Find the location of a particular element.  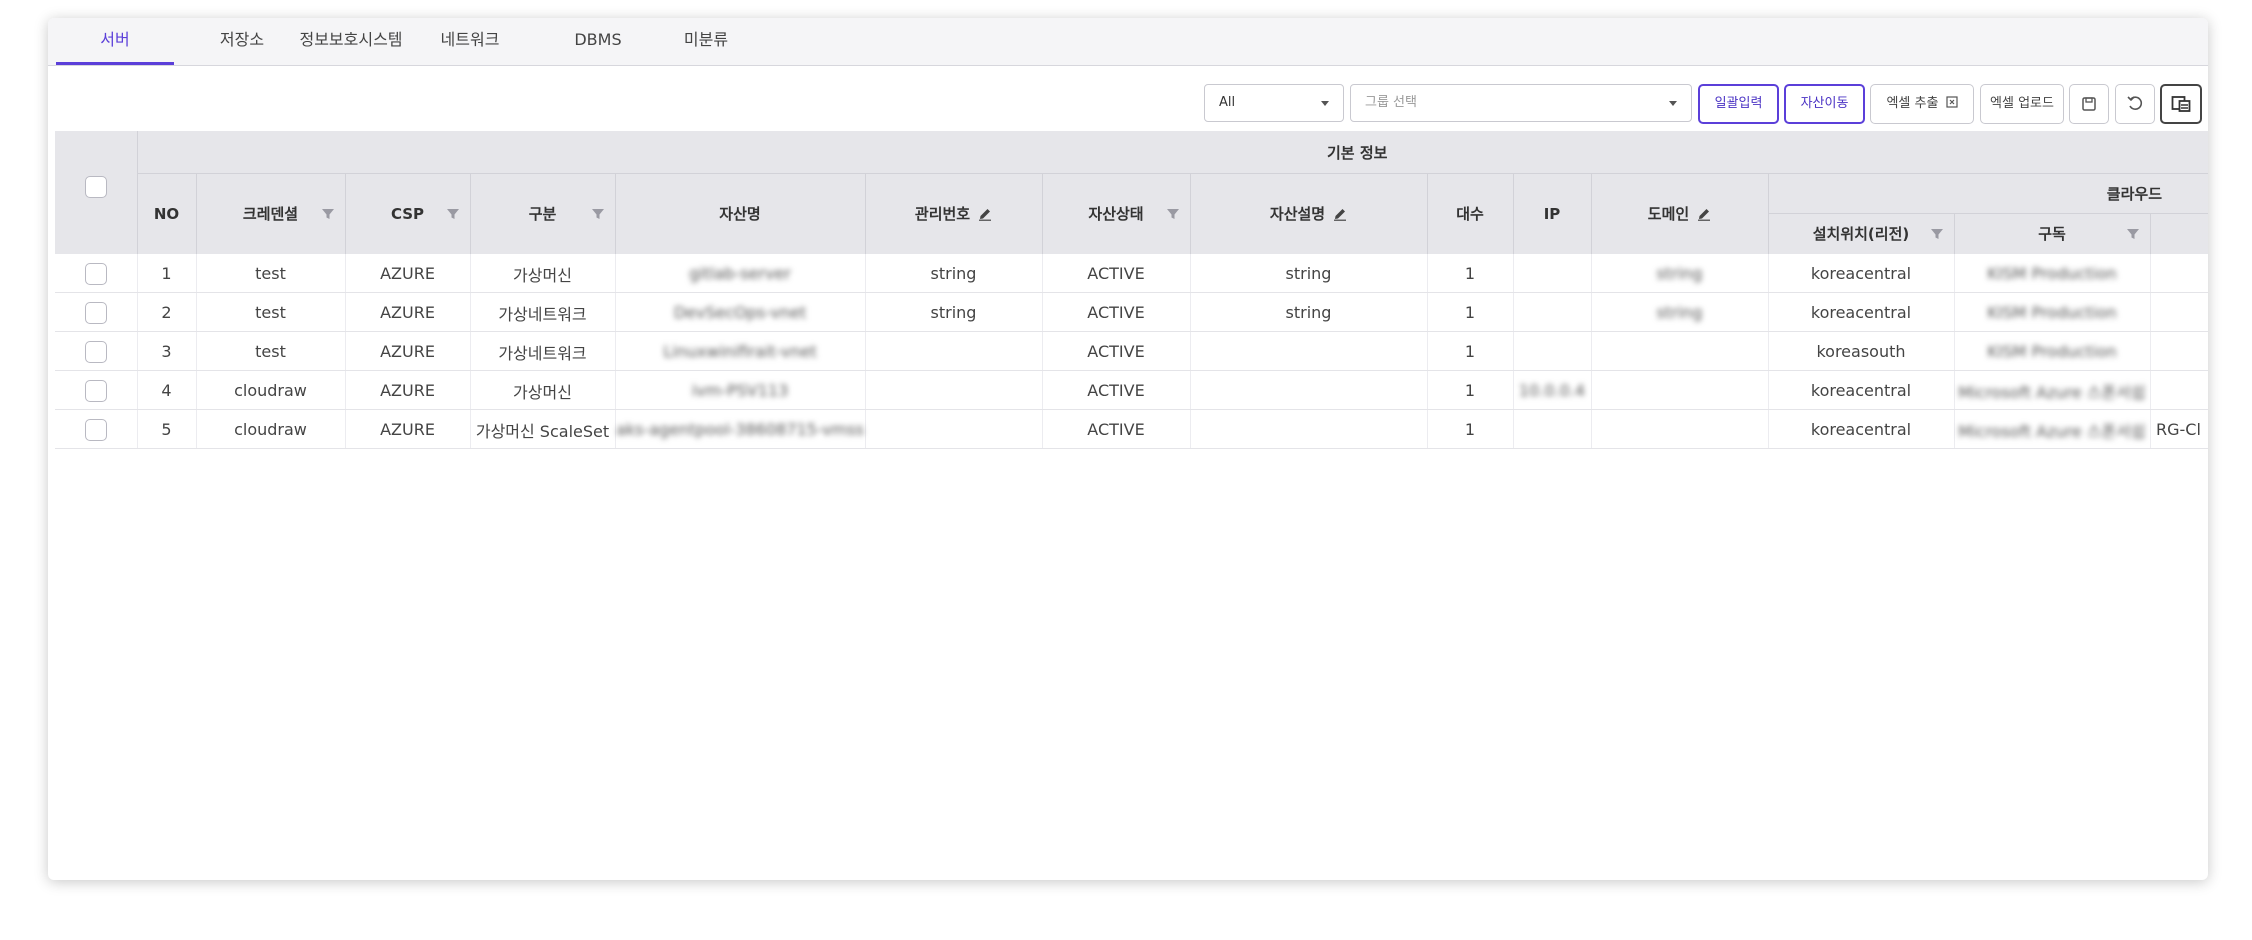

cell-ip: 10.0.0.4 is located at coordinates (1552, 390).